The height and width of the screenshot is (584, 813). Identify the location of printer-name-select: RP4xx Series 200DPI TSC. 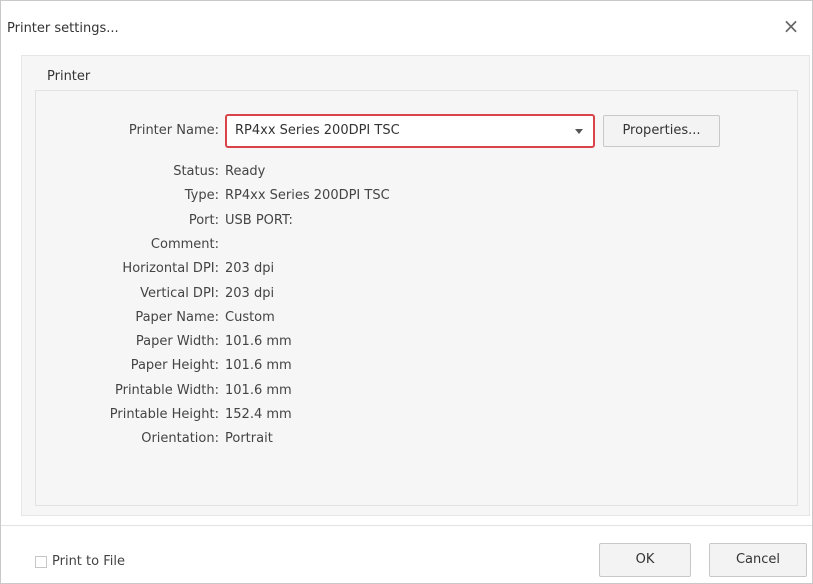
(410, 131).